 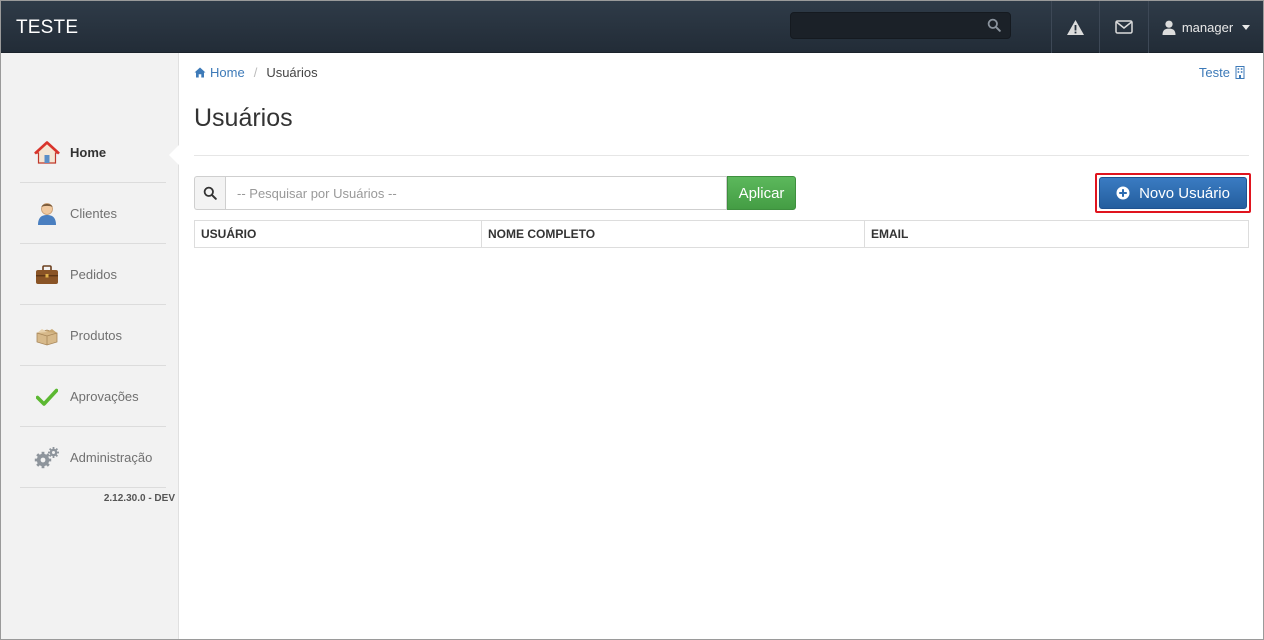 I want to click on sidebar-item-aprovacoes: Aprovações, so click(x=93, y=397).